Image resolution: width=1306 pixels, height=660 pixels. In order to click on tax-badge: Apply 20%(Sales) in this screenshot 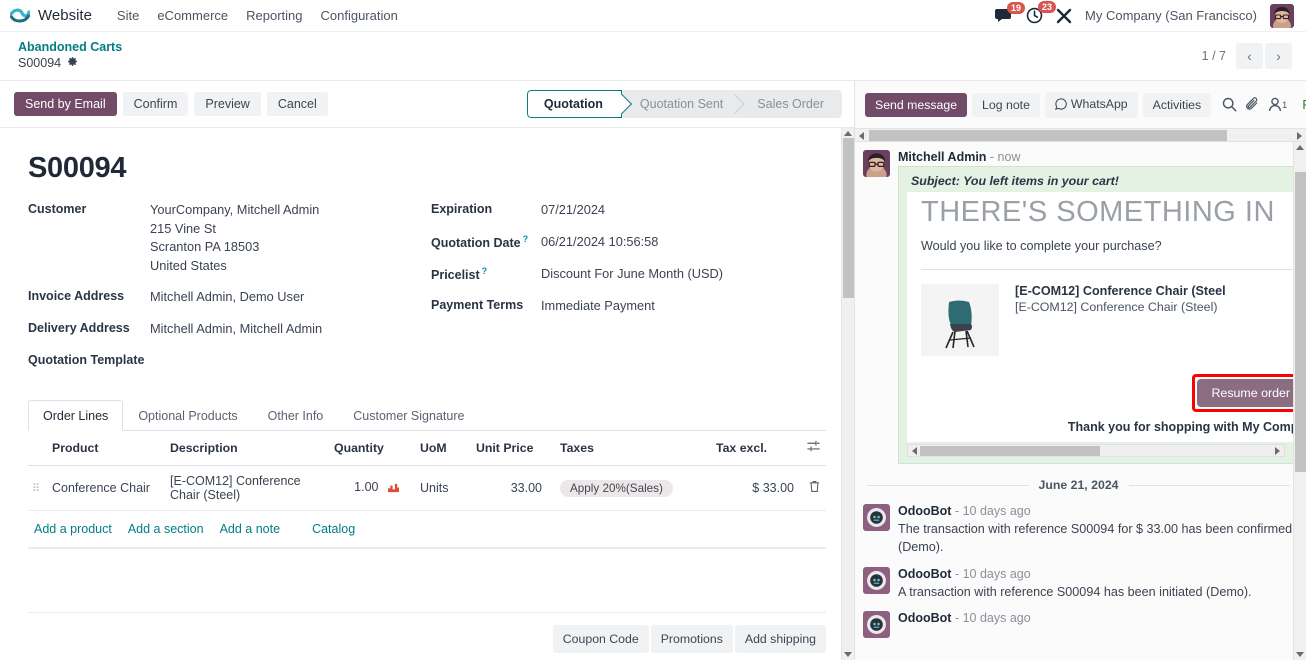, I will do `click(616, 488)`.